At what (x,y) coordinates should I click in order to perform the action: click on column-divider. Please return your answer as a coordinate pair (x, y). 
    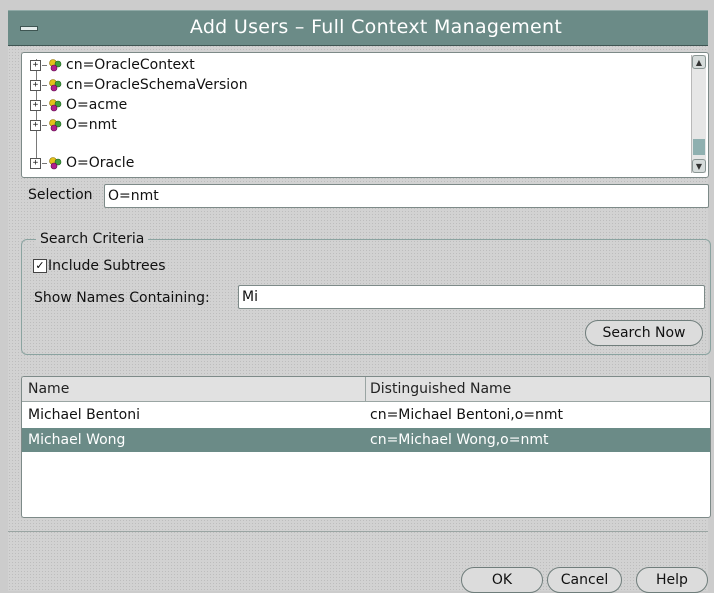
    Looking at the image, I should click on (365, 389).